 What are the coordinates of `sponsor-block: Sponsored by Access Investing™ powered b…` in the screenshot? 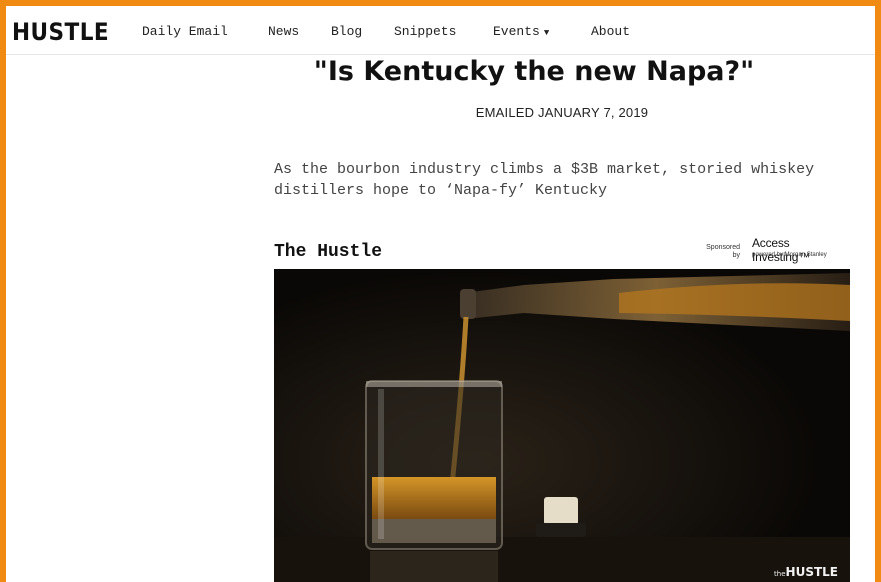 It's located at (775, 251).